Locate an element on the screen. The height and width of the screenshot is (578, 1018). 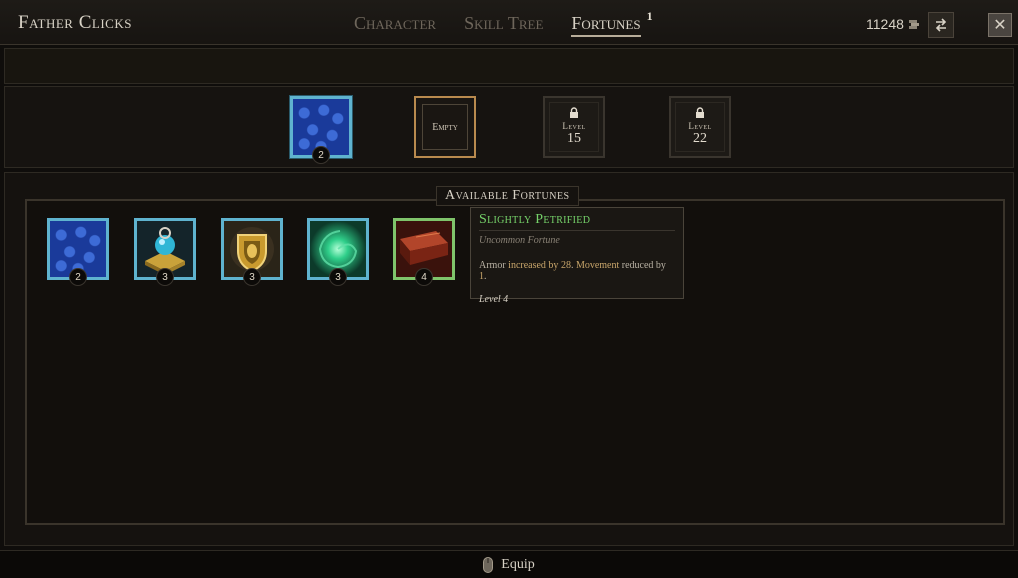
stat-name: Movement is located at coordinates (597, 265).